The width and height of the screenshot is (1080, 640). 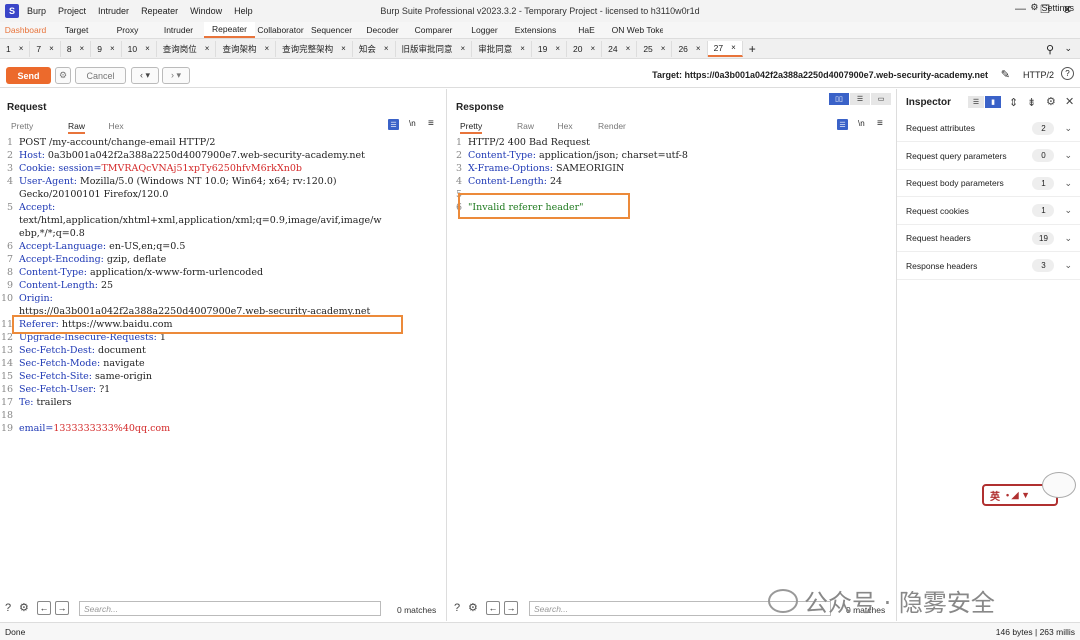 What do you see at coordinates (159, 11) in the screenshot?
I see `menu-repeater: Repeater` at bounding box center [159, 11].